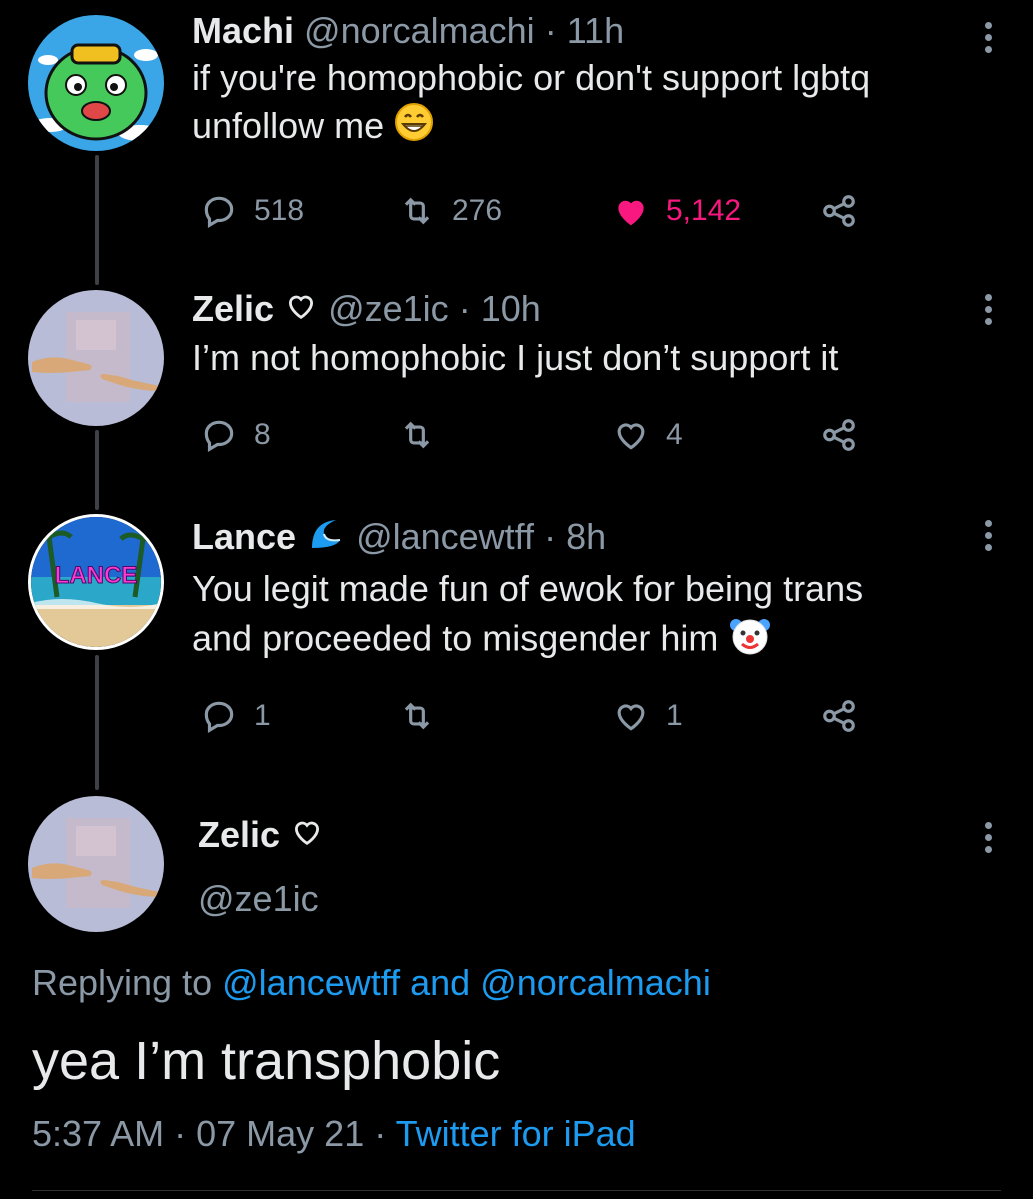 The height and width of the screenshot is (1199, 1033). What do you see at coordinates (279, 210) in the screenshot?
I see `reply-count: 518` at bounding box center [279, 210].